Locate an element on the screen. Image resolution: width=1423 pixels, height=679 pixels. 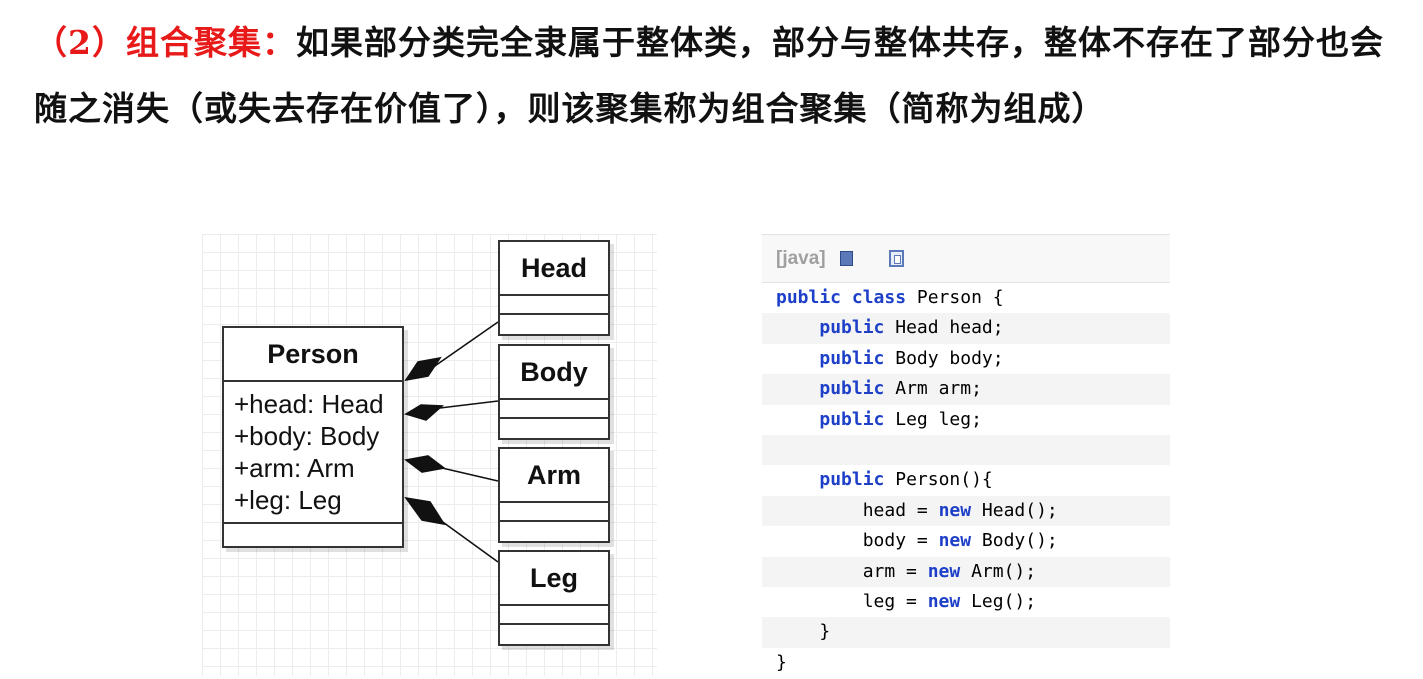
link-body is located at coordinates (469, 404).